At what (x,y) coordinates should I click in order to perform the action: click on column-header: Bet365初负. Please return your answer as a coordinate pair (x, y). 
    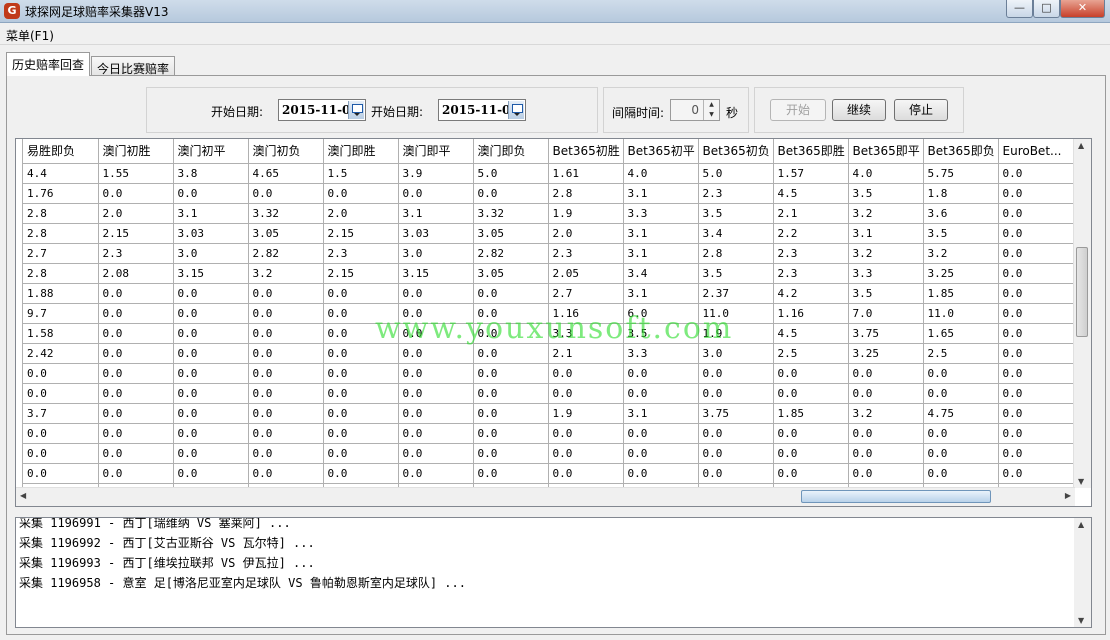
    Looking at the image, I should click on (736, 151).